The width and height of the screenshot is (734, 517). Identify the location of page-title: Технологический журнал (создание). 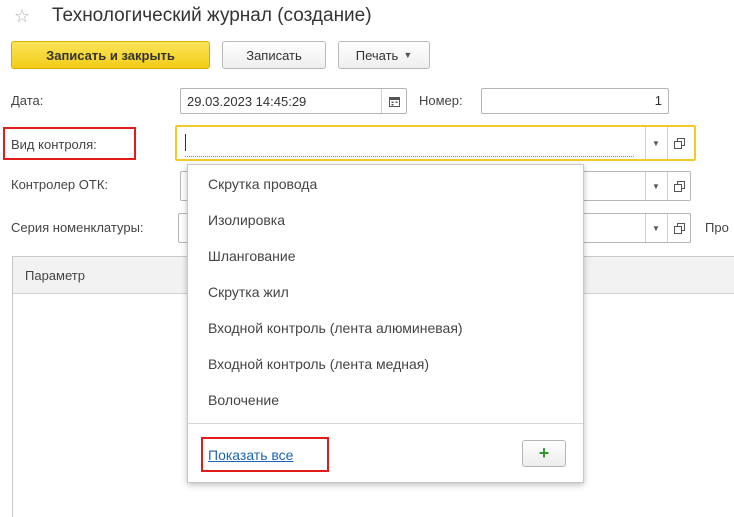
(212, 15).